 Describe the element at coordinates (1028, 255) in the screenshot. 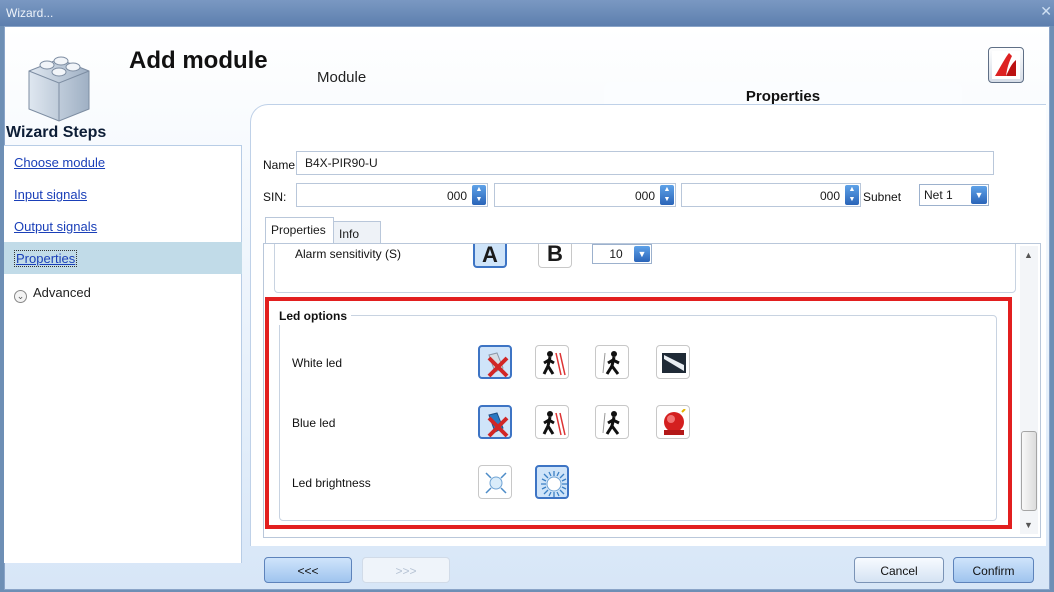

I see `scroll-up-icon: ▲` at that location.